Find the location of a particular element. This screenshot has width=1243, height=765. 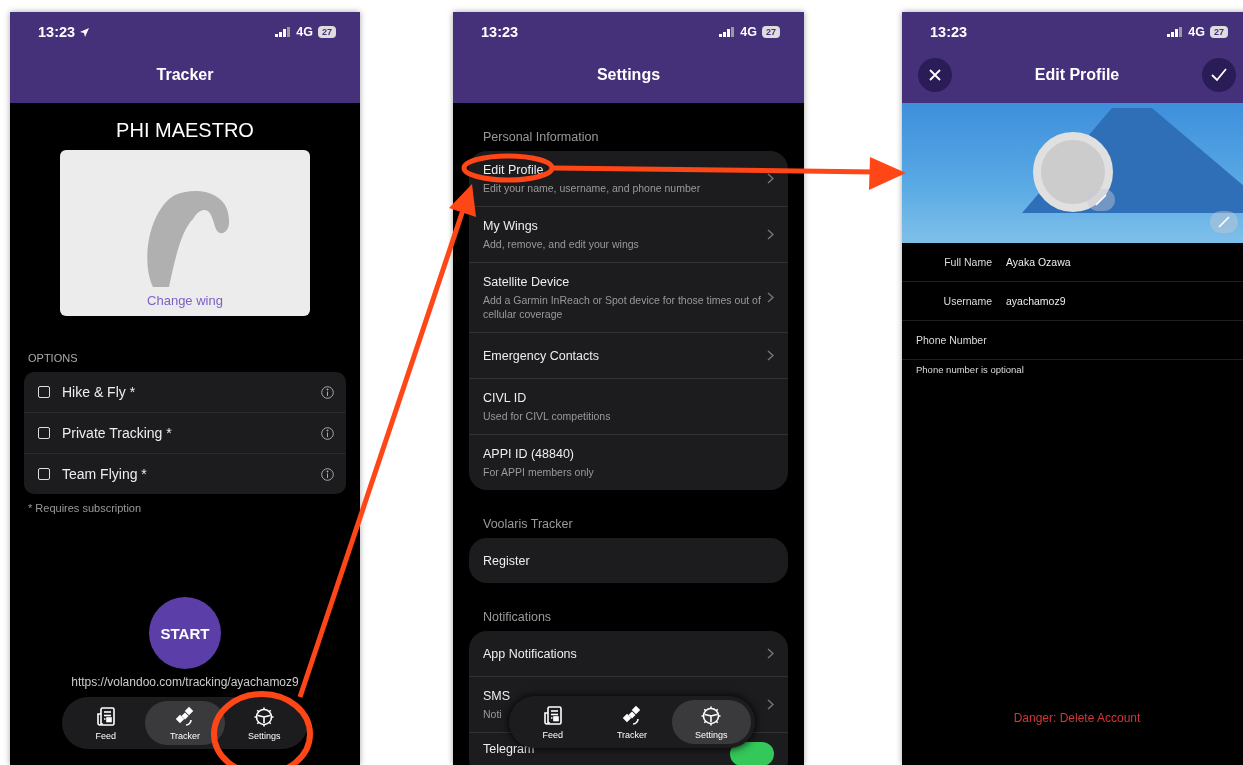

confirm-button is located at coordinates (1219, 74).